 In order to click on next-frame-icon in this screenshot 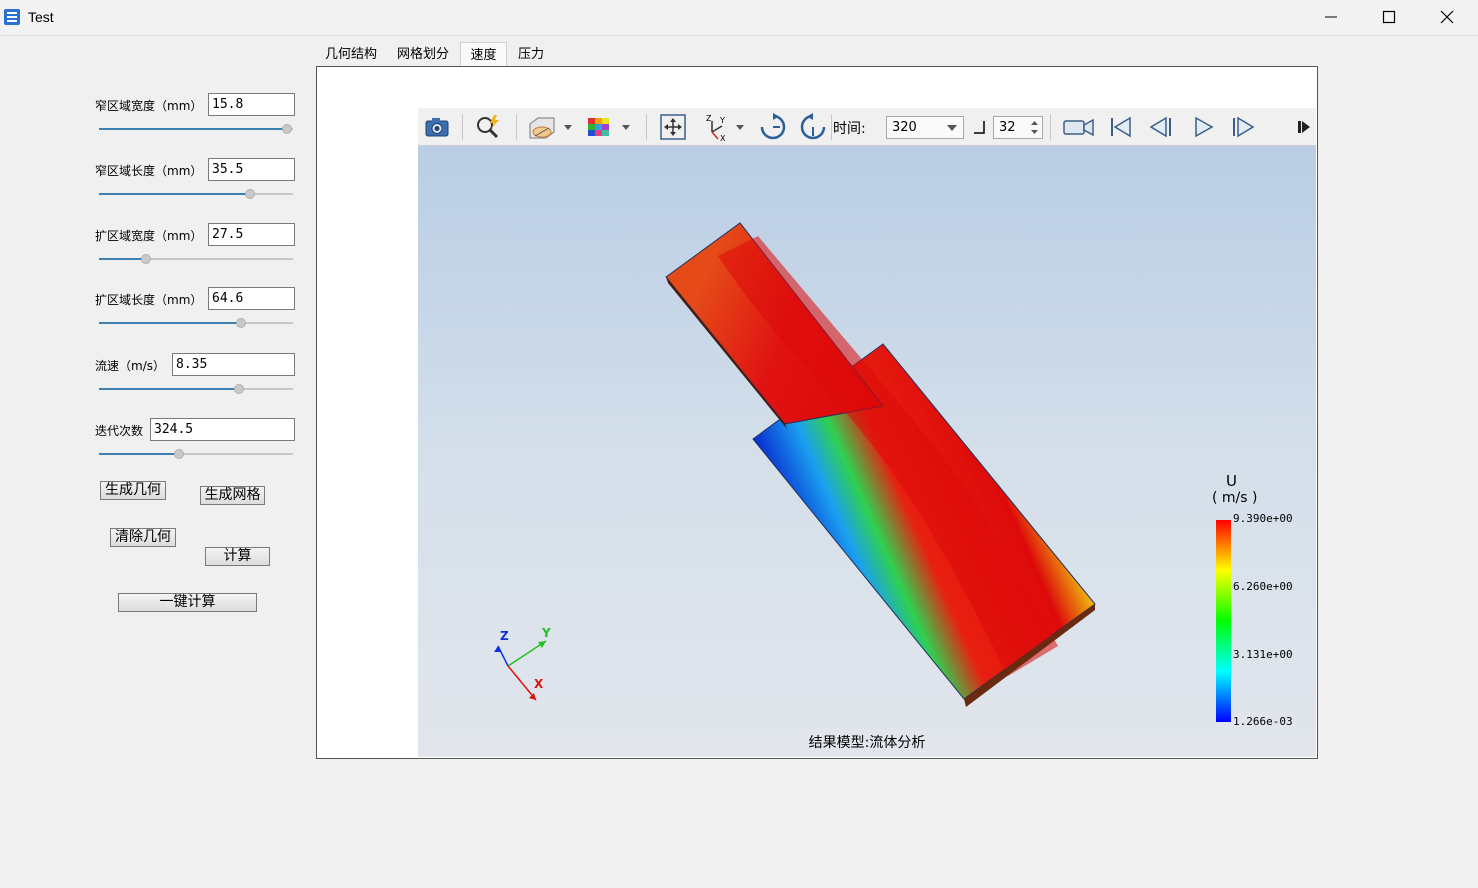, I will do `click(1243, 127)`.